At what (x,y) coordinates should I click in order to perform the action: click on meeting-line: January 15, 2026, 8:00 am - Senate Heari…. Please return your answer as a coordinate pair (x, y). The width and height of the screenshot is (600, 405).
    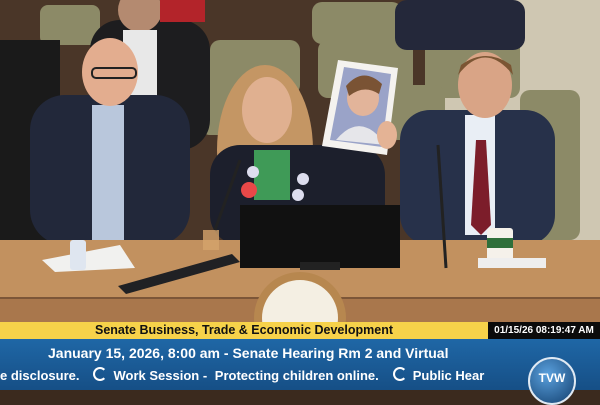
    Looking at the image, I should click on (248, 353).